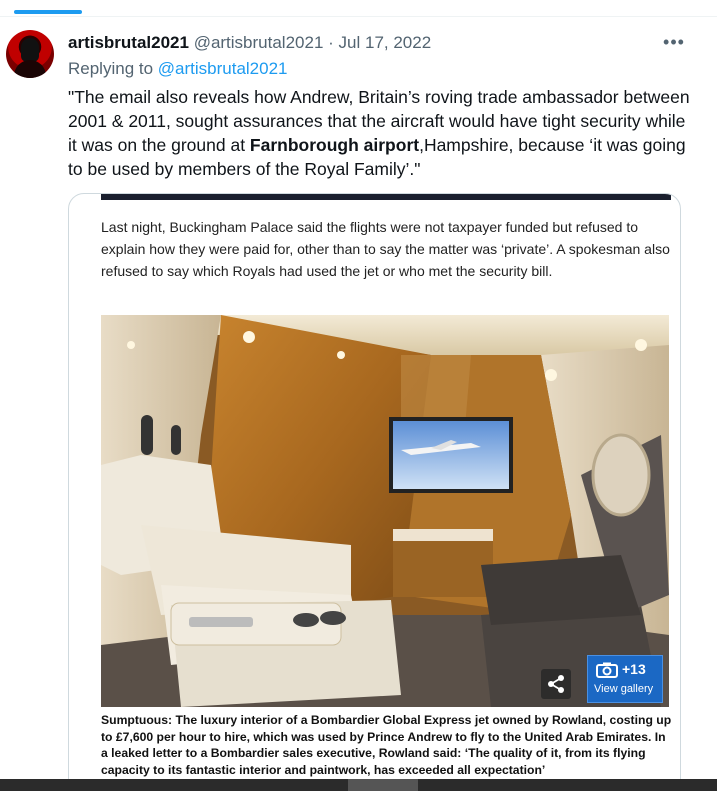 This screenshot has height=791, width=717. What do you see at coordinates (223, 68) in the screenshot?
I see `replying-mention: @artisbrutal2021` at bounding box center [223, 68].